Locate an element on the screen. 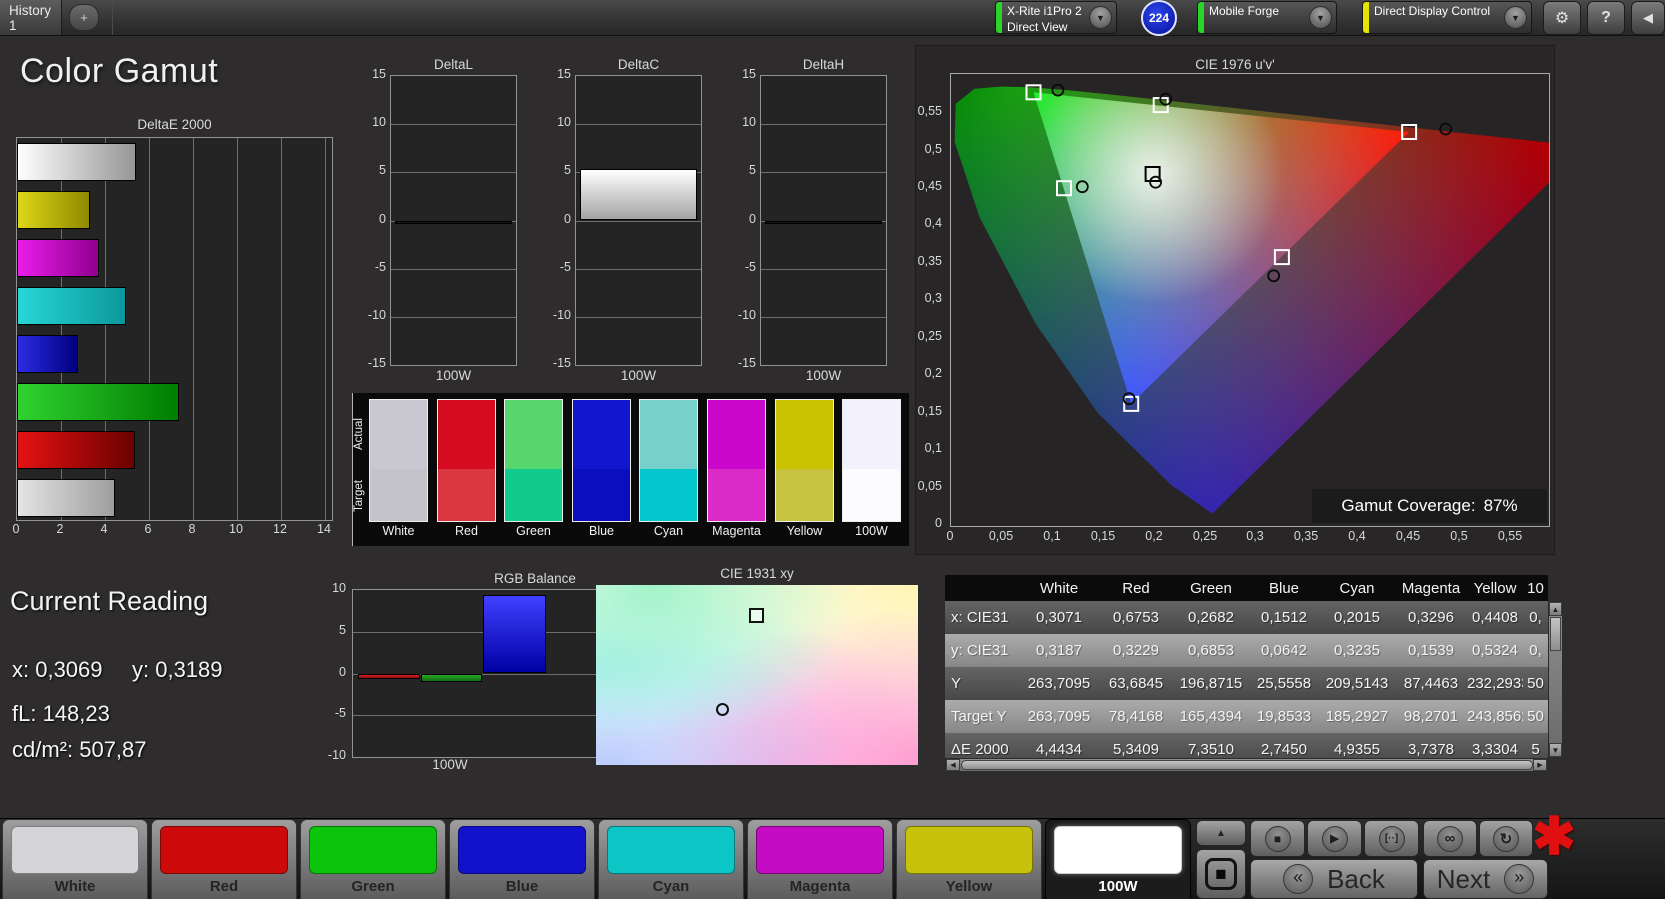 The image size is (1665, 899). pattern-button-label: Cyan is located at coordinates (671, 886).